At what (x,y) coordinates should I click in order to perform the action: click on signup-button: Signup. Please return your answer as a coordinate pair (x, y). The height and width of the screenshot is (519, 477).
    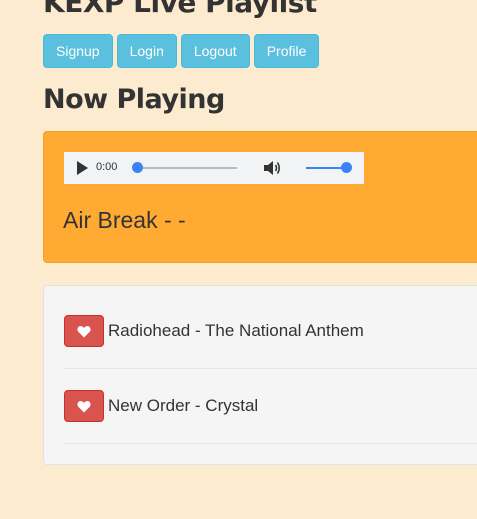
    Looking at the image, I should click on (78, 51).